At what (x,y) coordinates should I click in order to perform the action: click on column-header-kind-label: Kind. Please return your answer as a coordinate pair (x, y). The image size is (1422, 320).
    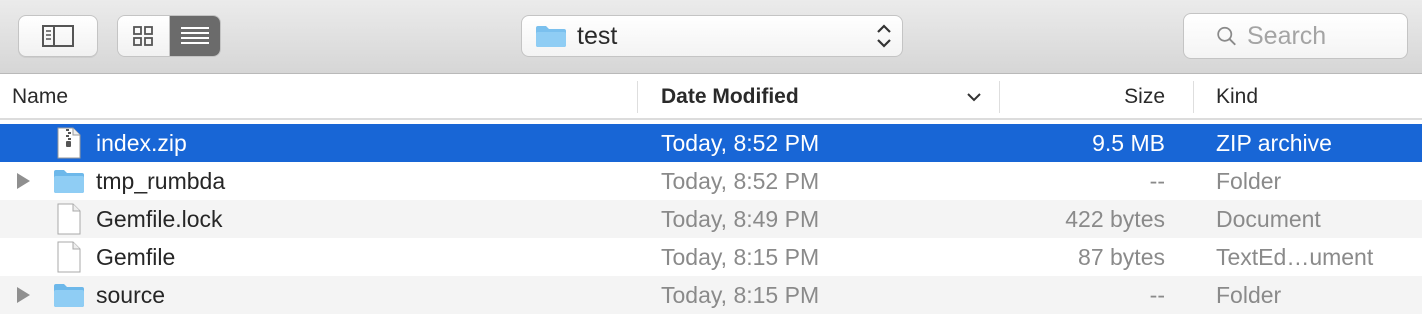
    Looking at the image, I should click on (1237, 96).